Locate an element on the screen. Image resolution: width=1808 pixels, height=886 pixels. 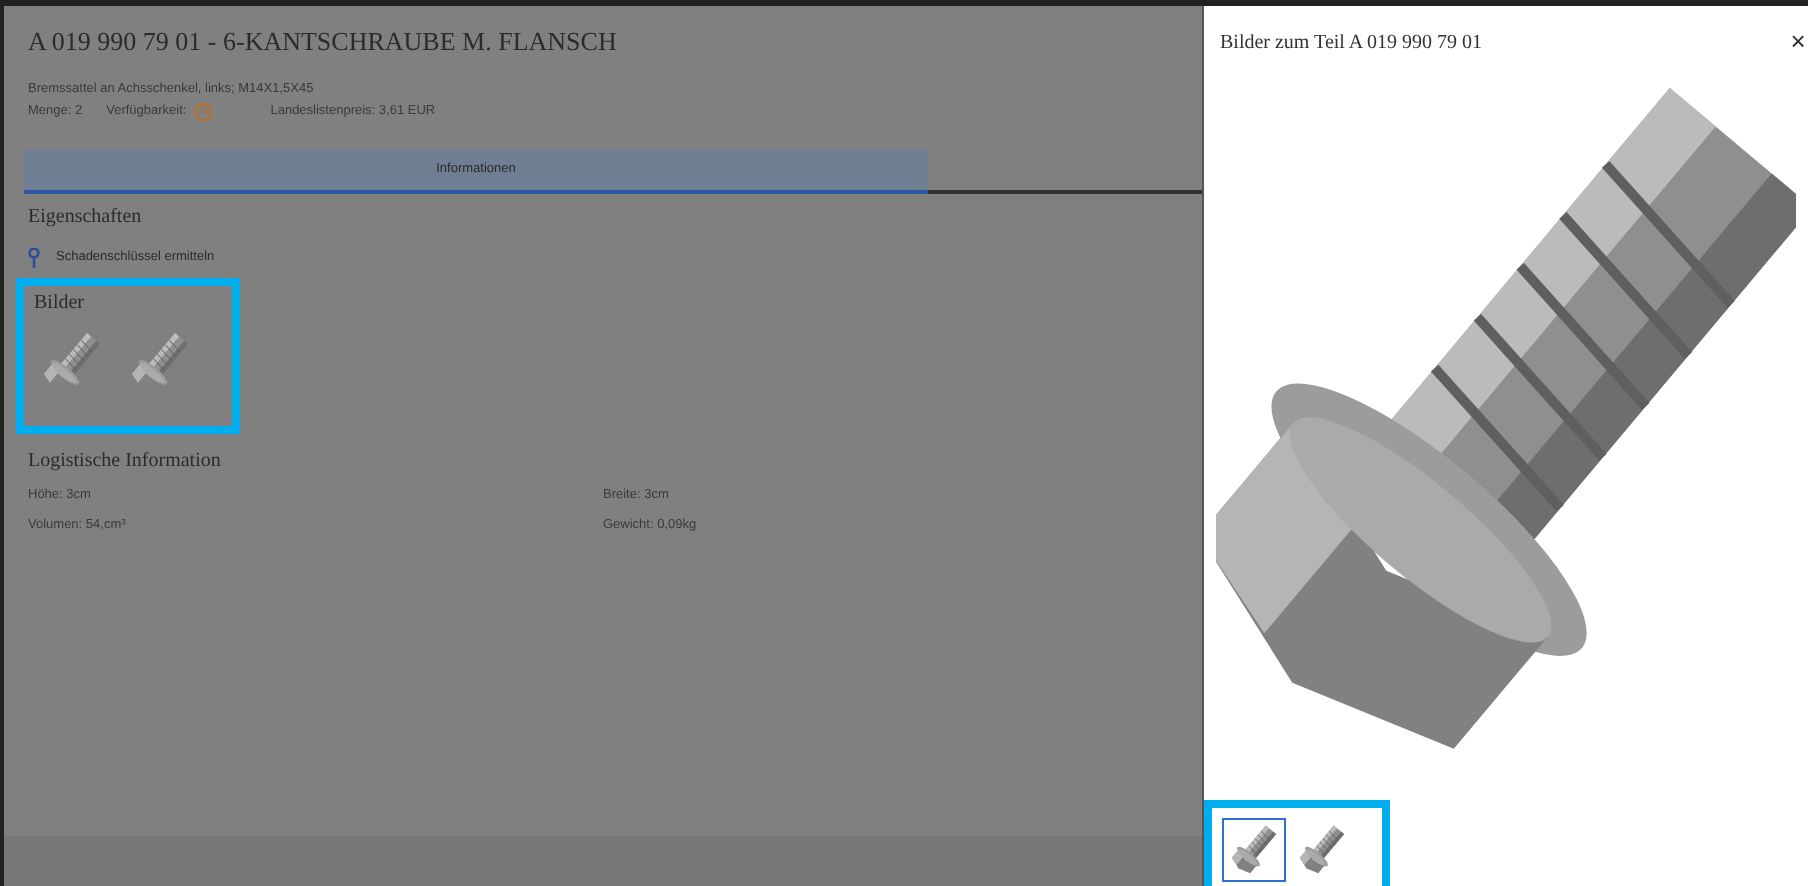
section-heading: Eigenschaften is located at coordinates (86, 218).